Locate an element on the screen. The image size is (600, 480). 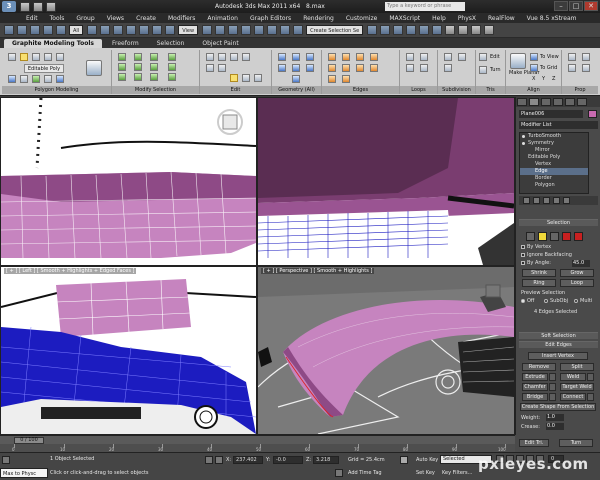
time-tag-icon is located at coordinates (339, 473).